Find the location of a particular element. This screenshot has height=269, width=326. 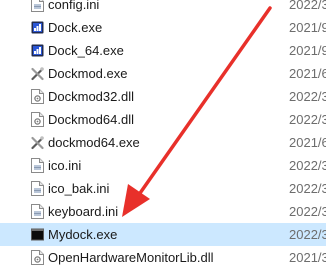

file-name: Dock.exe is located at coordinates (75, 27).